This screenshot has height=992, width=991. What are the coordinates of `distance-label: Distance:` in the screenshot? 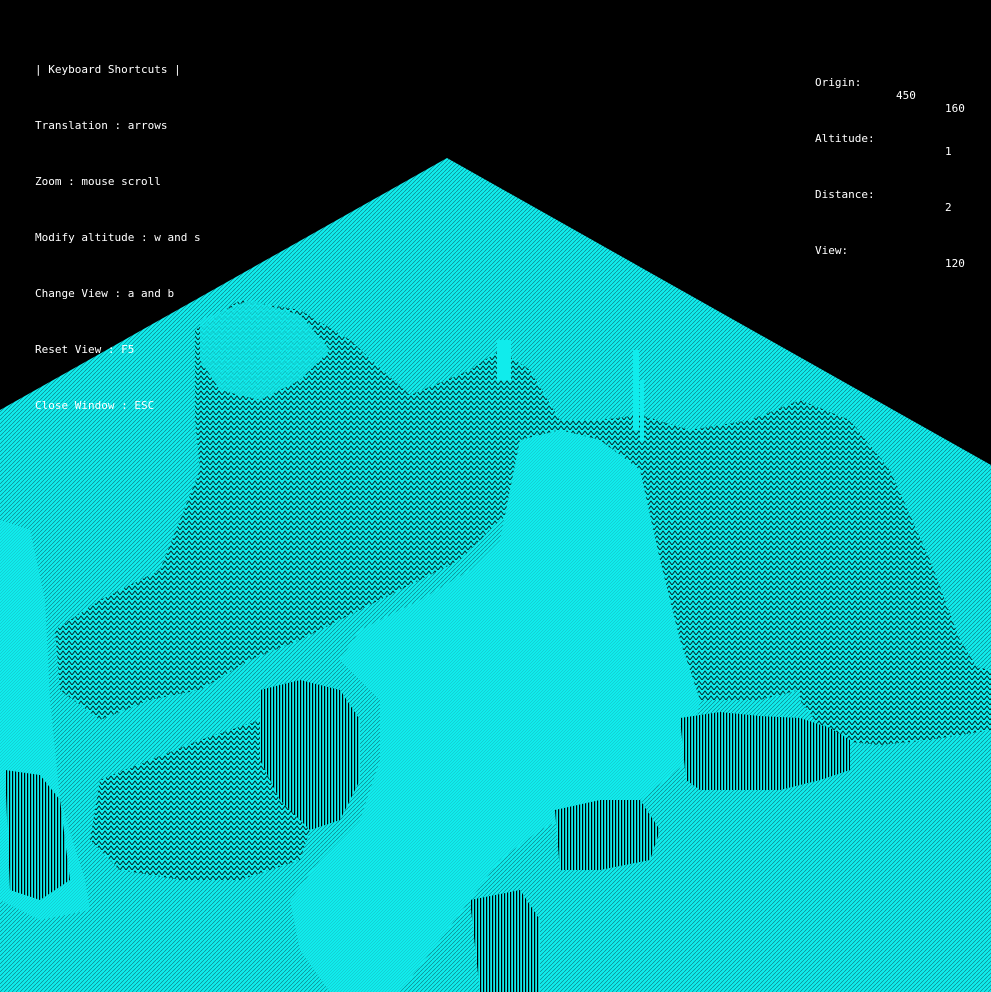 It's located at (845, 194).